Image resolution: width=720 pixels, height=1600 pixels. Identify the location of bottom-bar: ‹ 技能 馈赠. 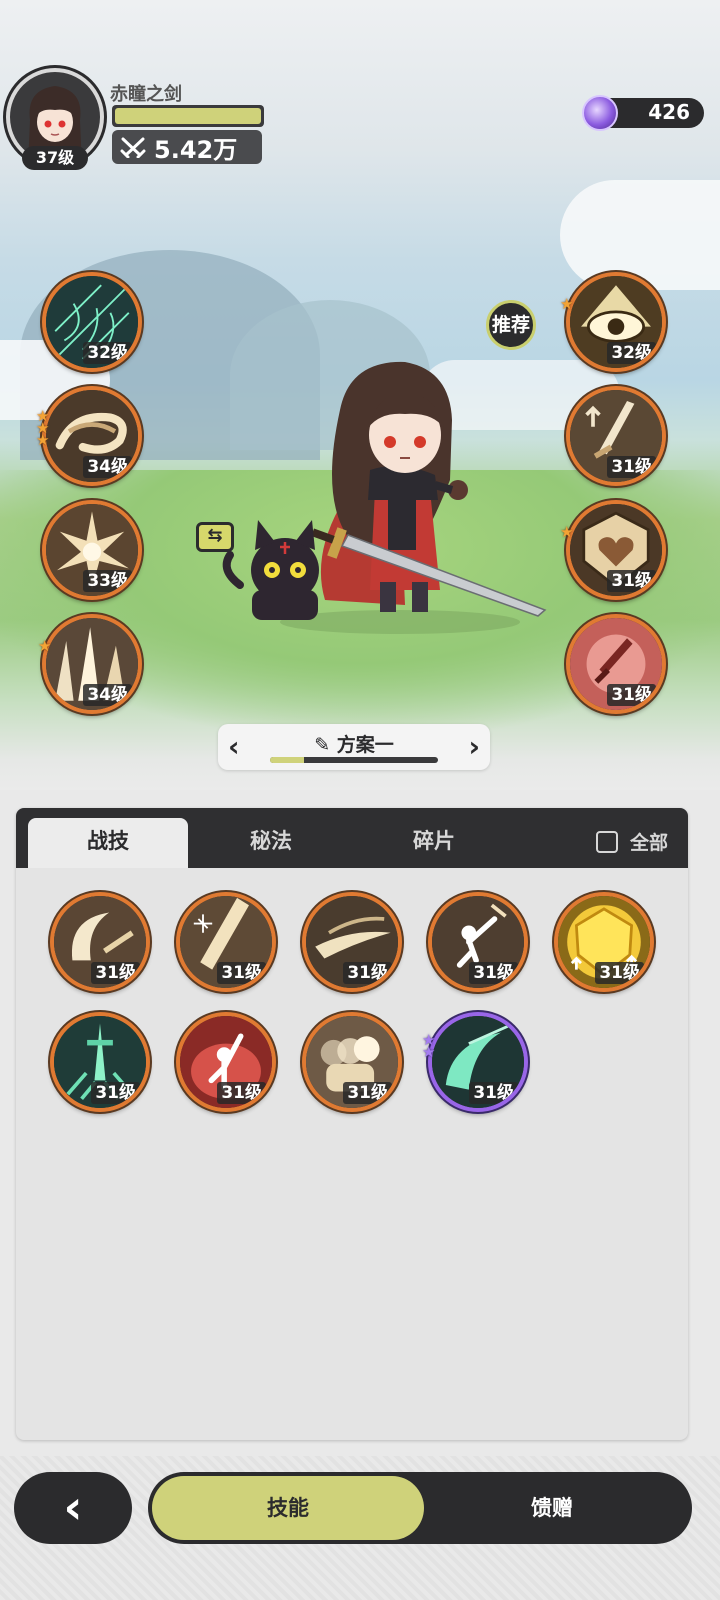
(360, 1528).